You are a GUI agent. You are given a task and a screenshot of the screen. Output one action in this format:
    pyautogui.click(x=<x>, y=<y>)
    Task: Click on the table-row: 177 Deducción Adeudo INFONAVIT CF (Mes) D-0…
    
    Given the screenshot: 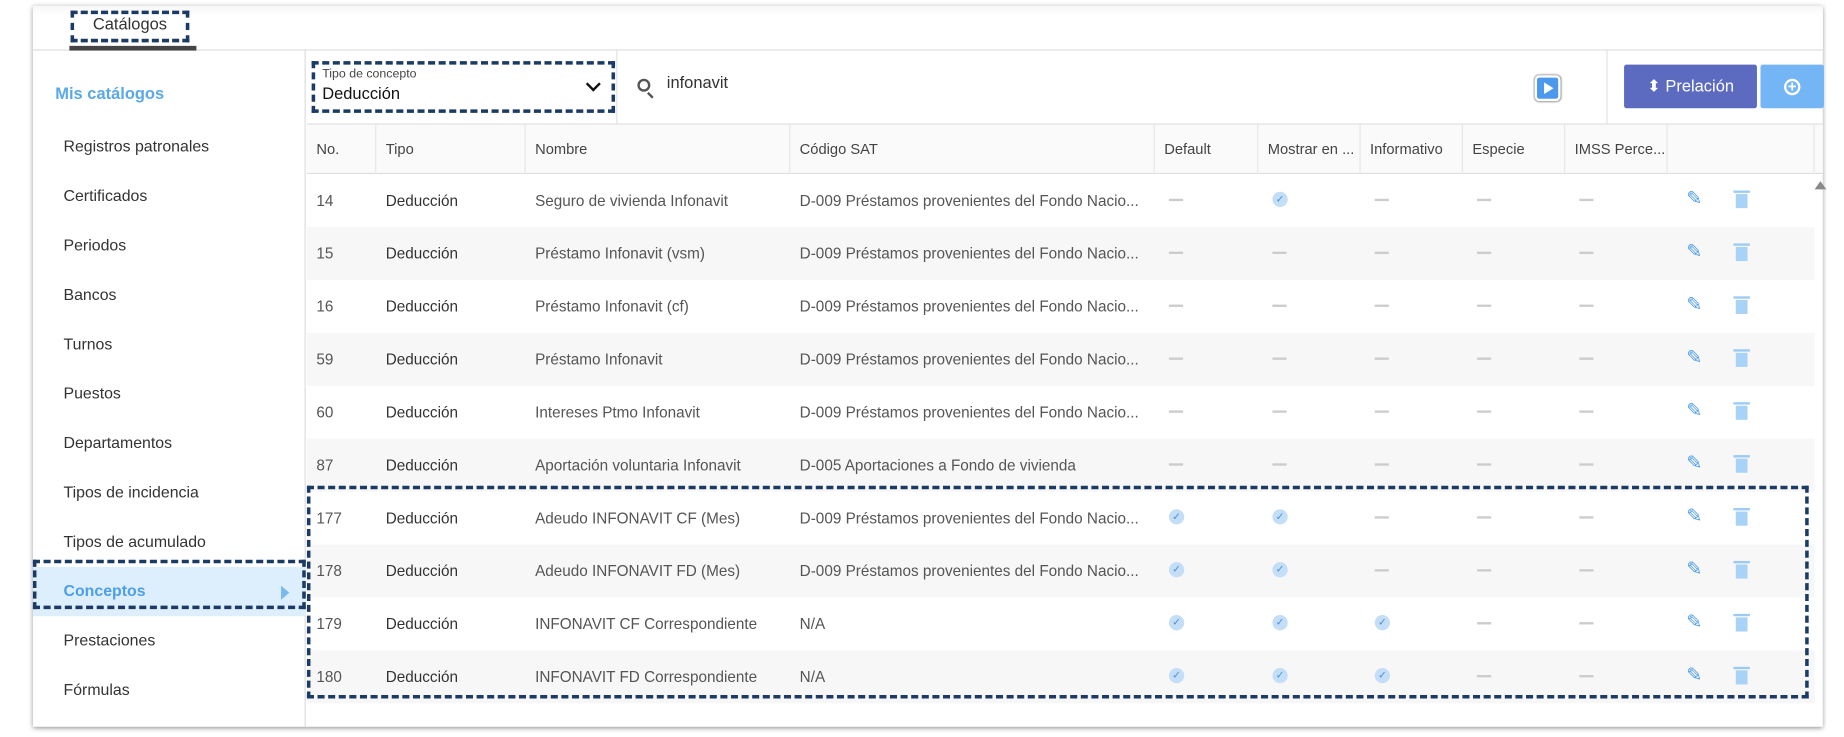 What is the action you would take?
    pyautogui.click(x=1061, y=518)
    